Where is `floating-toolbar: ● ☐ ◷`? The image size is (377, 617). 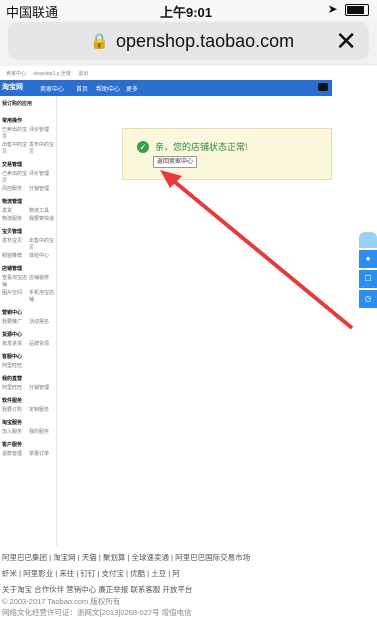
floating-toolbar: ● ☐ ◷ is located at coordinates (368, 270).